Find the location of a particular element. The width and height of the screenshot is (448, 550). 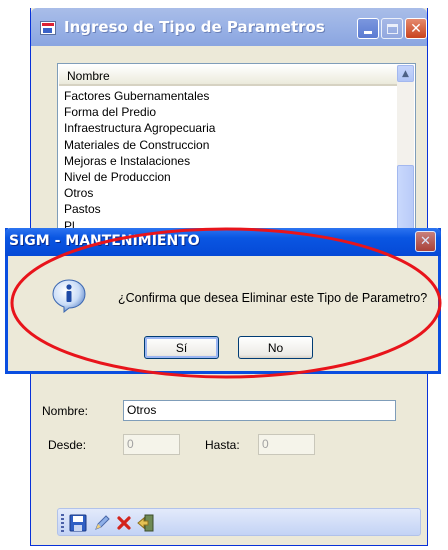

maximize-button is located at coordinates (392, 28).